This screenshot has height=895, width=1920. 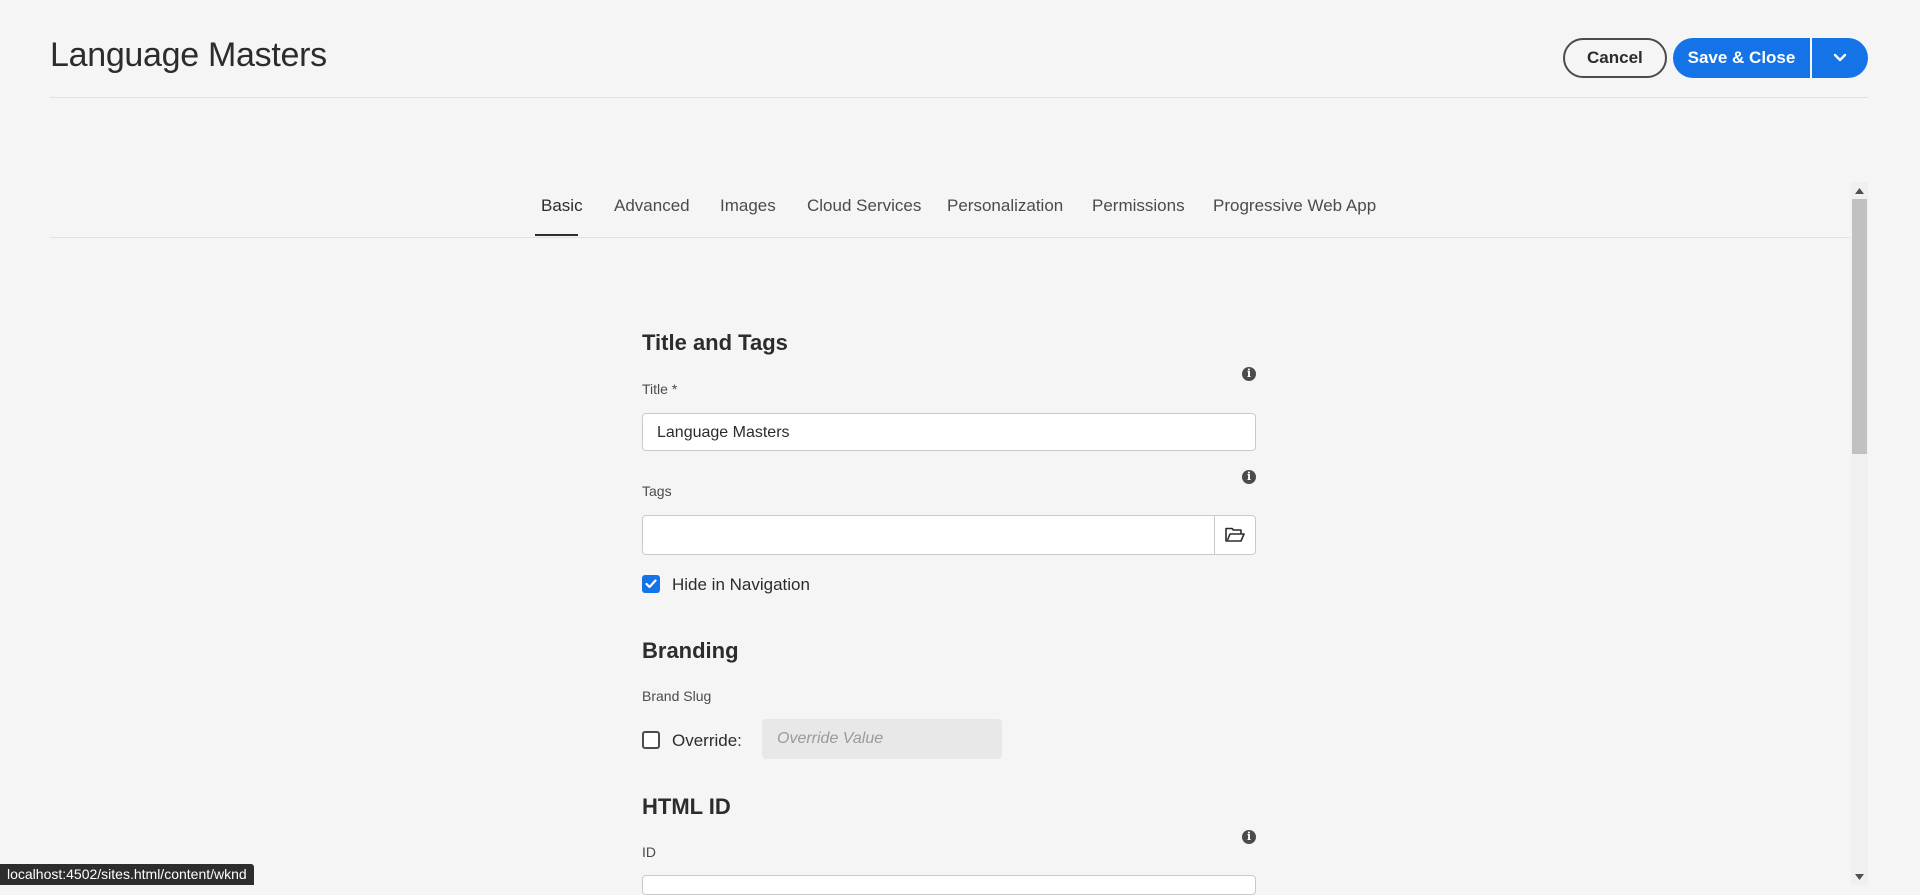 What do you see at coordinates (686, 806) in the screenshot?
I see `section-html-id-heading: HTML ID` at bounding box center [686, 806].